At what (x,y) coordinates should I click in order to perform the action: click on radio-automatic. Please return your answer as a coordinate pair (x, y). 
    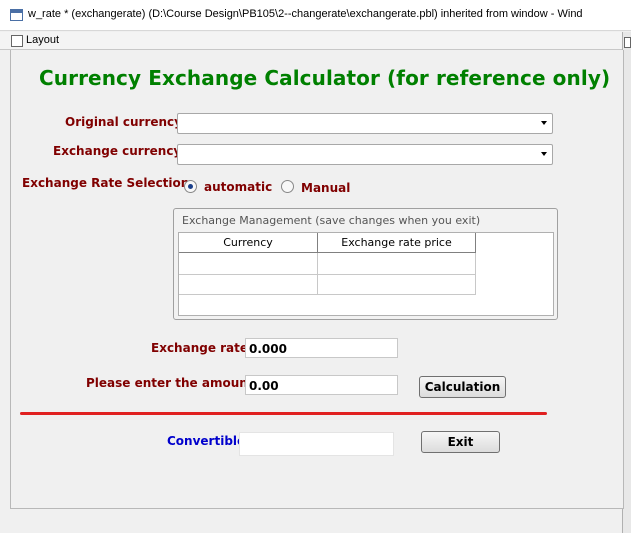
    Looking at the image, I should click on (190, 186).